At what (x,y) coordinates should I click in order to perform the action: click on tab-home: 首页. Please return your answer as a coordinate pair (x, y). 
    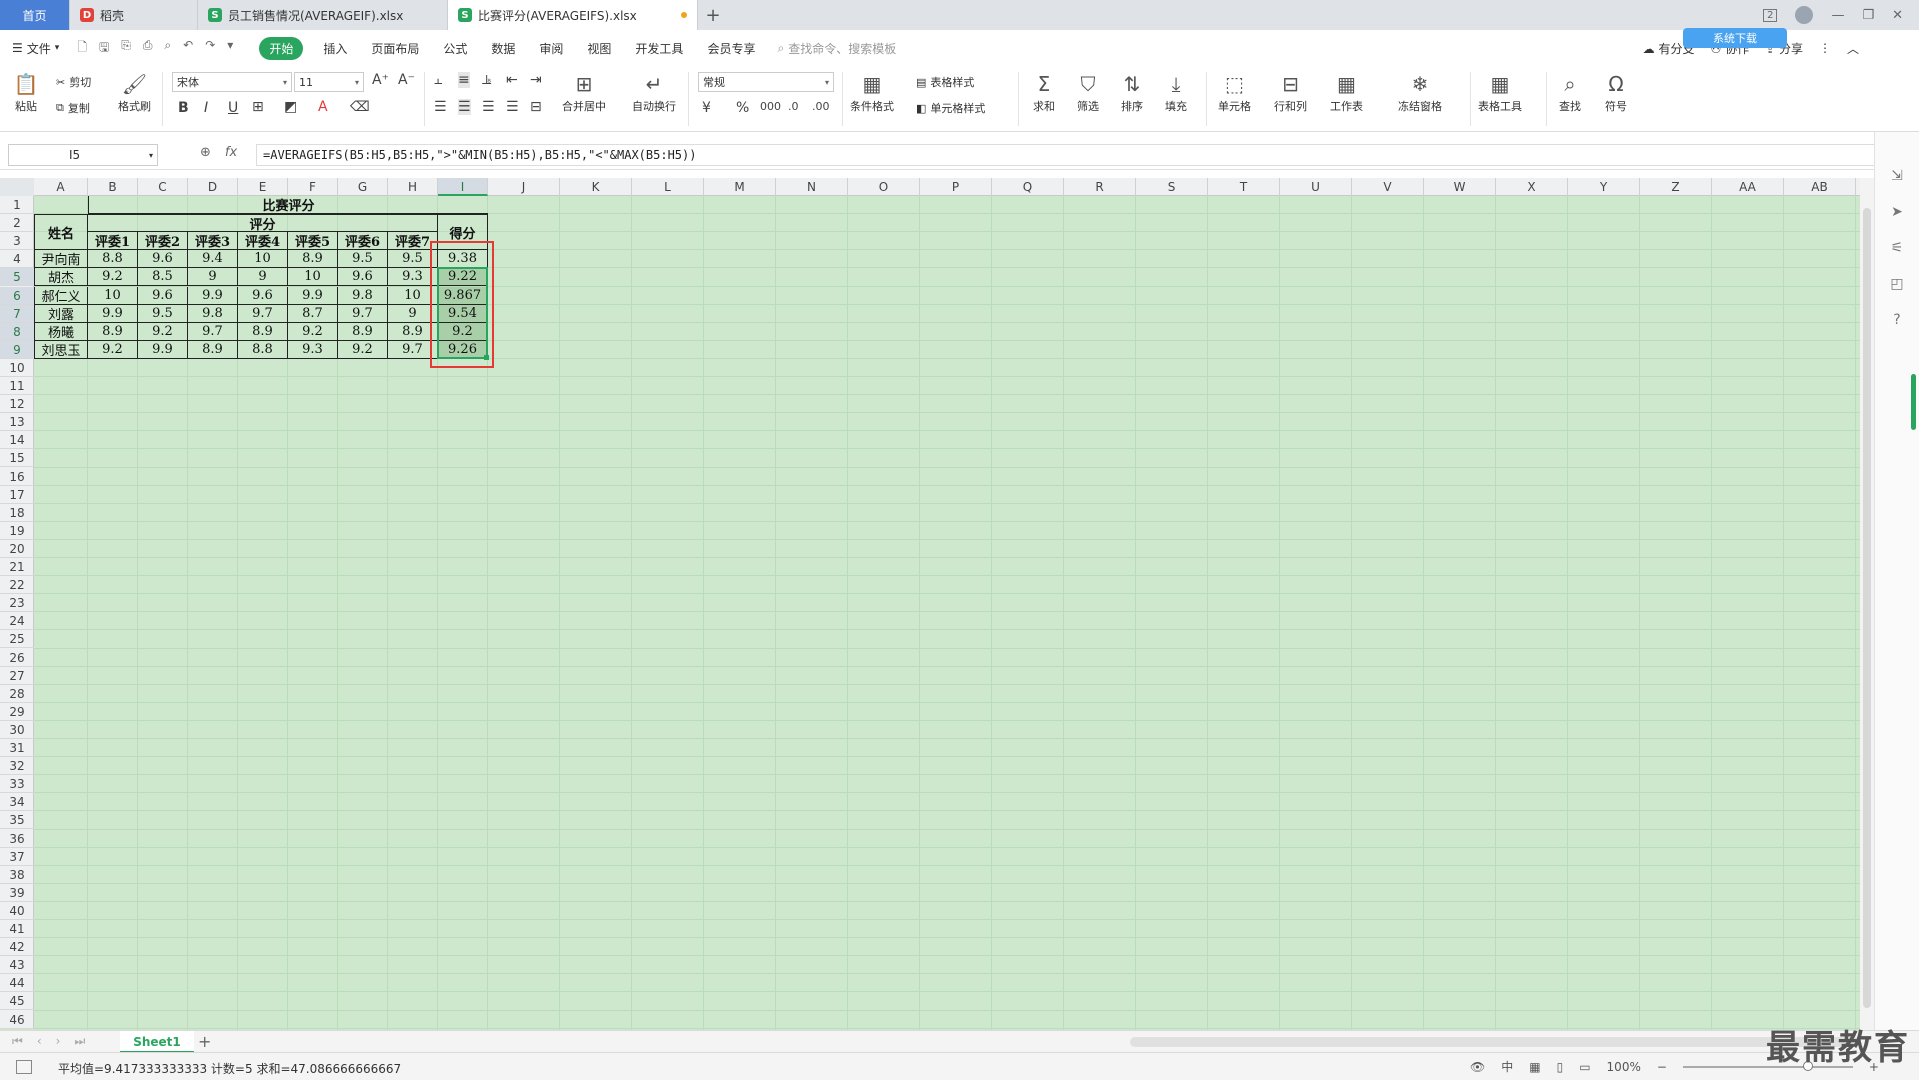
    Looking at the image, I should click on (35, 15).